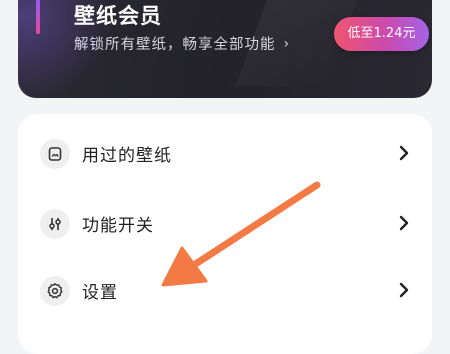 Image resolution: width=450 pixels, height=354 pixels. What do you see at coordinates (55, 291) in the screenshot?
I see `gear-icon` at bounding box center [55, 291].